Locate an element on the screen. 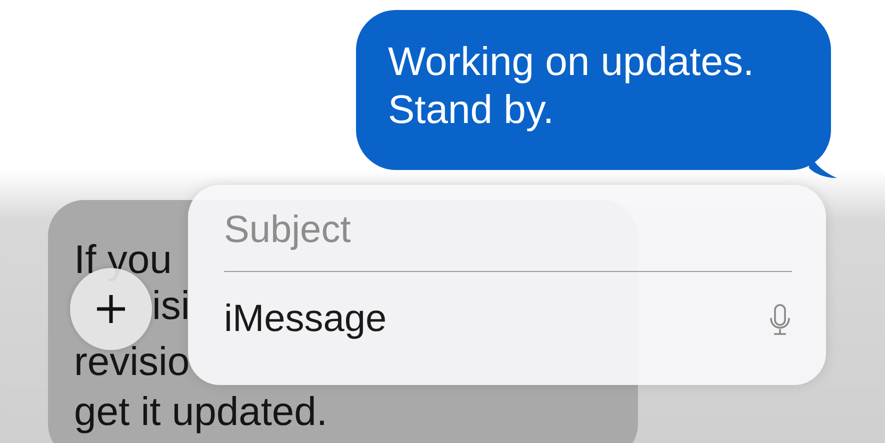  message-text: get it updated. is located at coordinates (201, 412).